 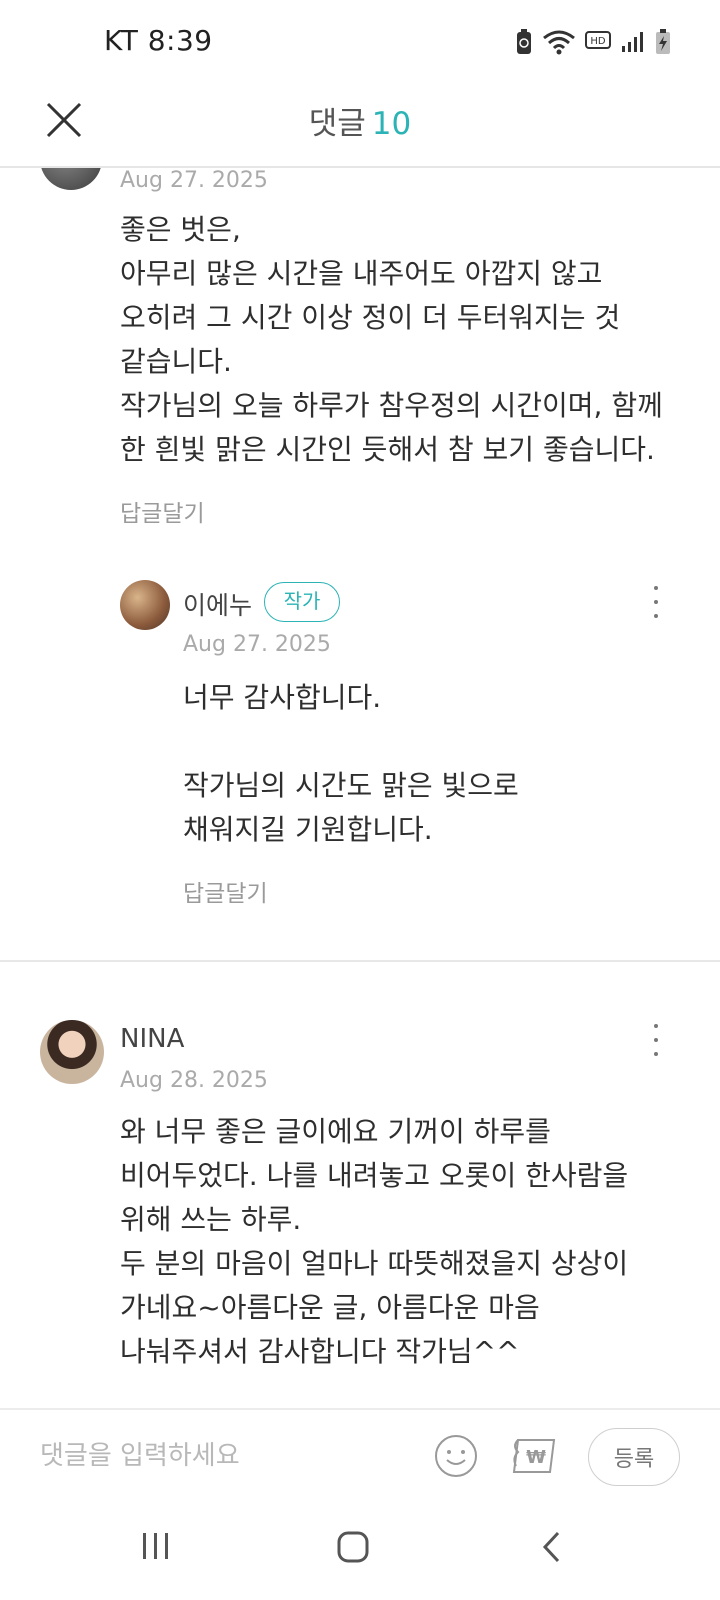 What do you see at coordinates (632, 42) in the screenshot?
I see `signal-icon` at bounding box center [632, 42].